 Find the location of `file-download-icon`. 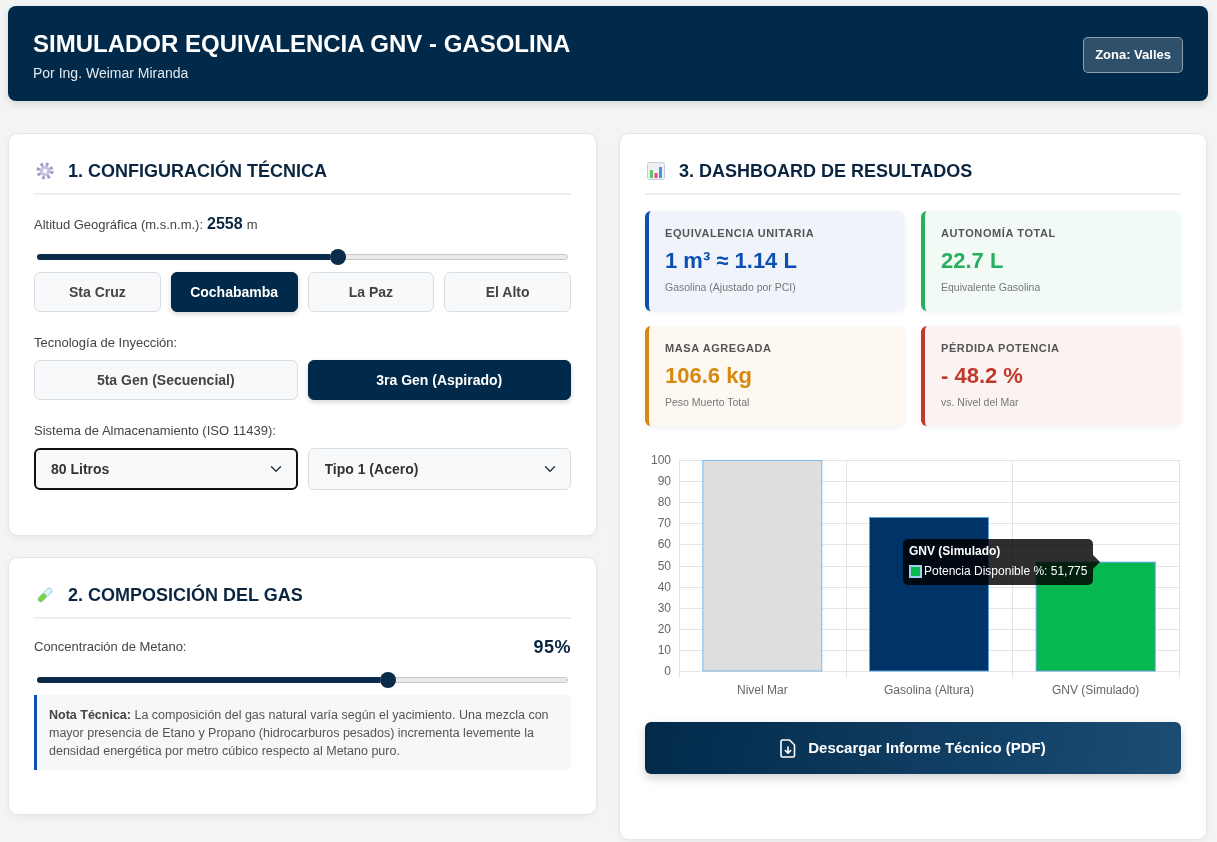

file-download-icon is located at coordinates (788, 748).